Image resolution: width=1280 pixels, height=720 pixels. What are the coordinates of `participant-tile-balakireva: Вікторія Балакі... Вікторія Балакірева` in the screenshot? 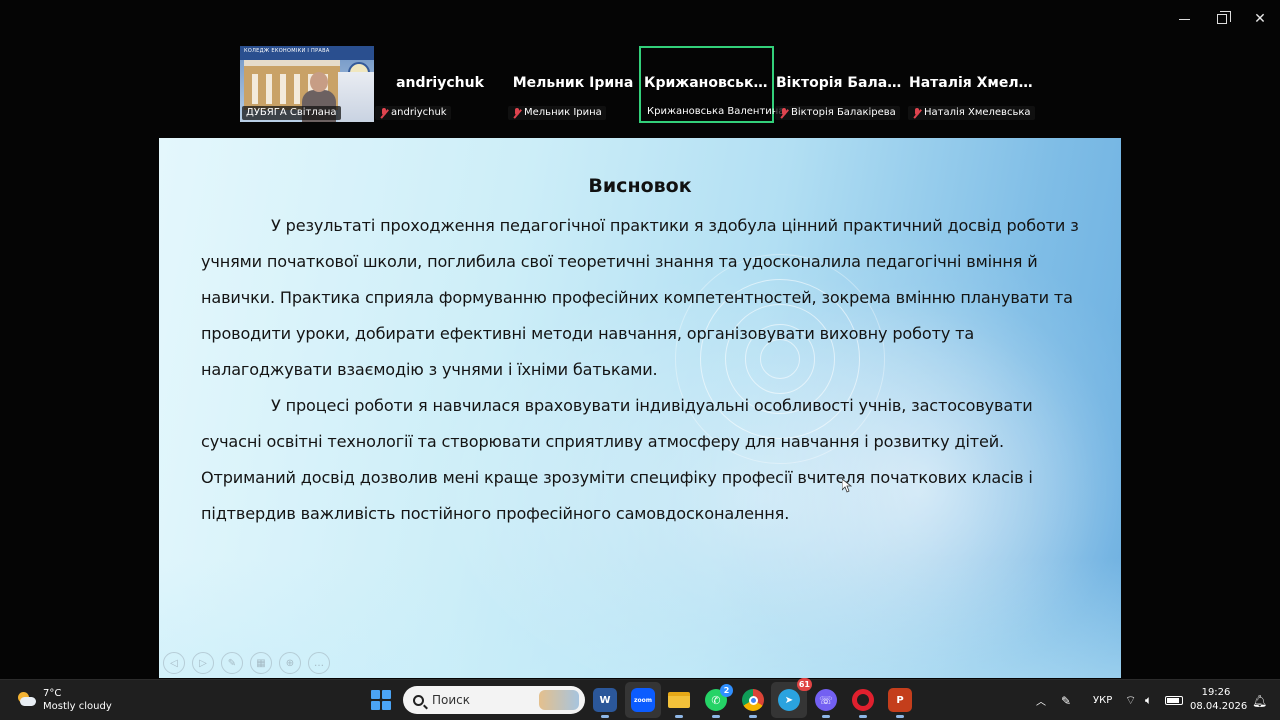 It's located at (840, 84).